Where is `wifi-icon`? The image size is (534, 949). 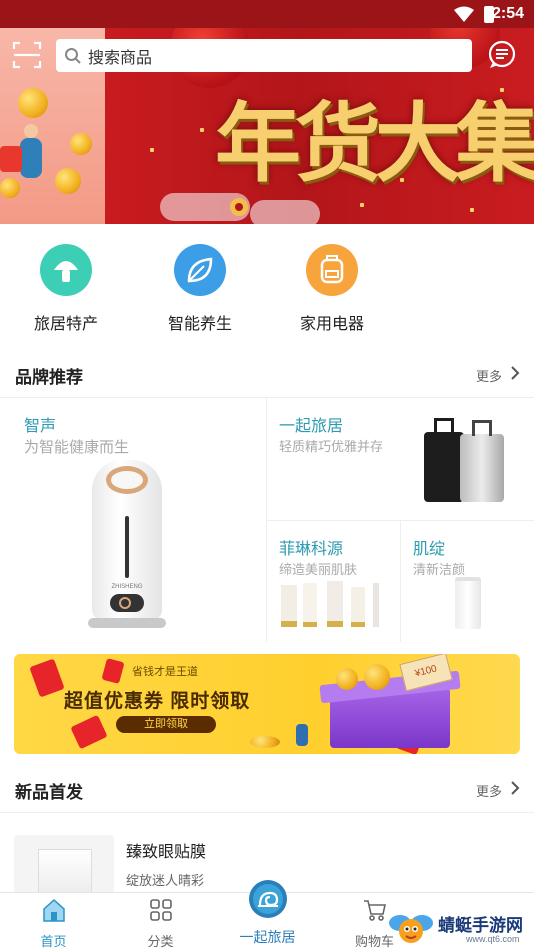
wifi-icon is located at coordinates (464, 14).